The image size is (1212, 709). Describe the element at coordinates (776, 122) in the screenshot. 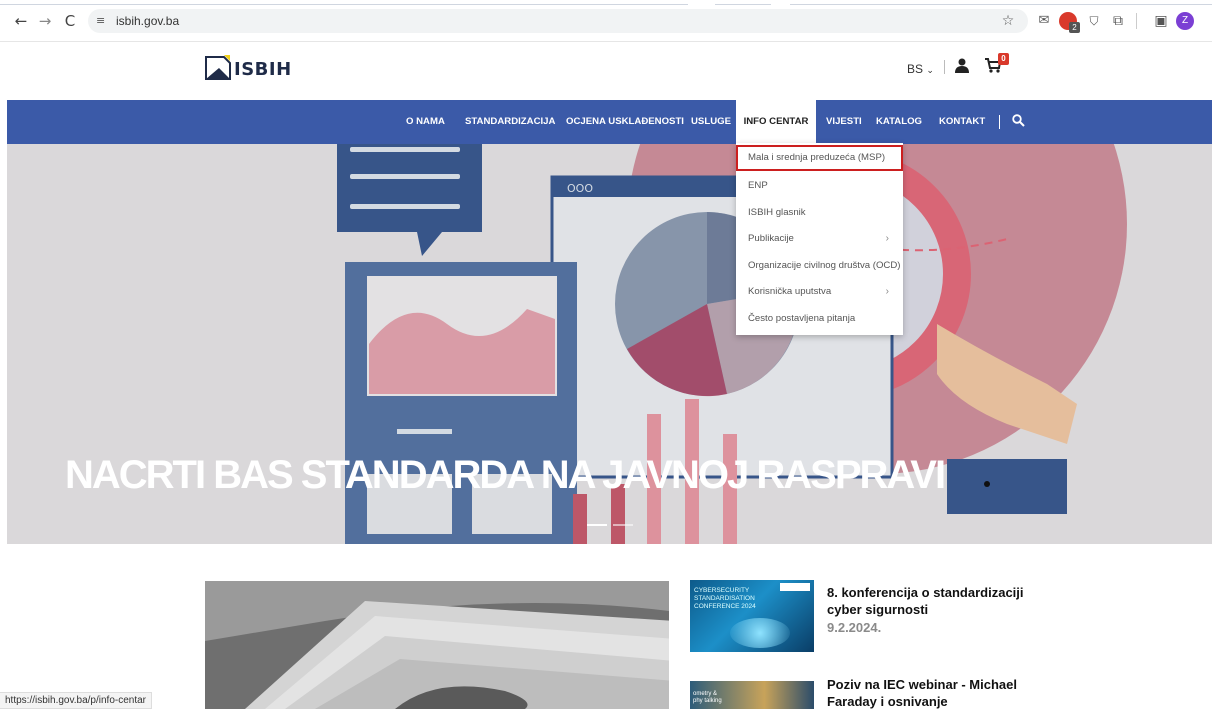

I see `nav-item-info-centar: INFO CENTAR` at that location.